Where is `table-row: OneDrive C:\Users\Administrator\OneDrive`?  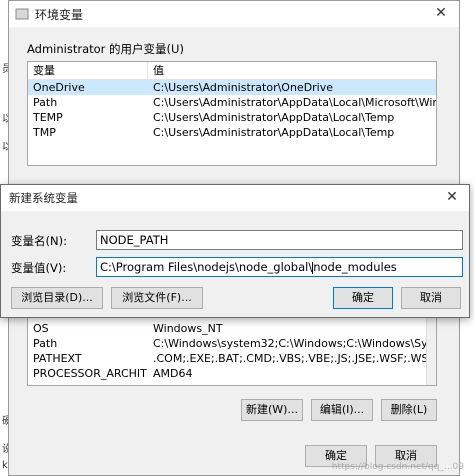 table-row: OneDrive C:\Users\Administrator\OneDrive is located at coordinates (232, 87).